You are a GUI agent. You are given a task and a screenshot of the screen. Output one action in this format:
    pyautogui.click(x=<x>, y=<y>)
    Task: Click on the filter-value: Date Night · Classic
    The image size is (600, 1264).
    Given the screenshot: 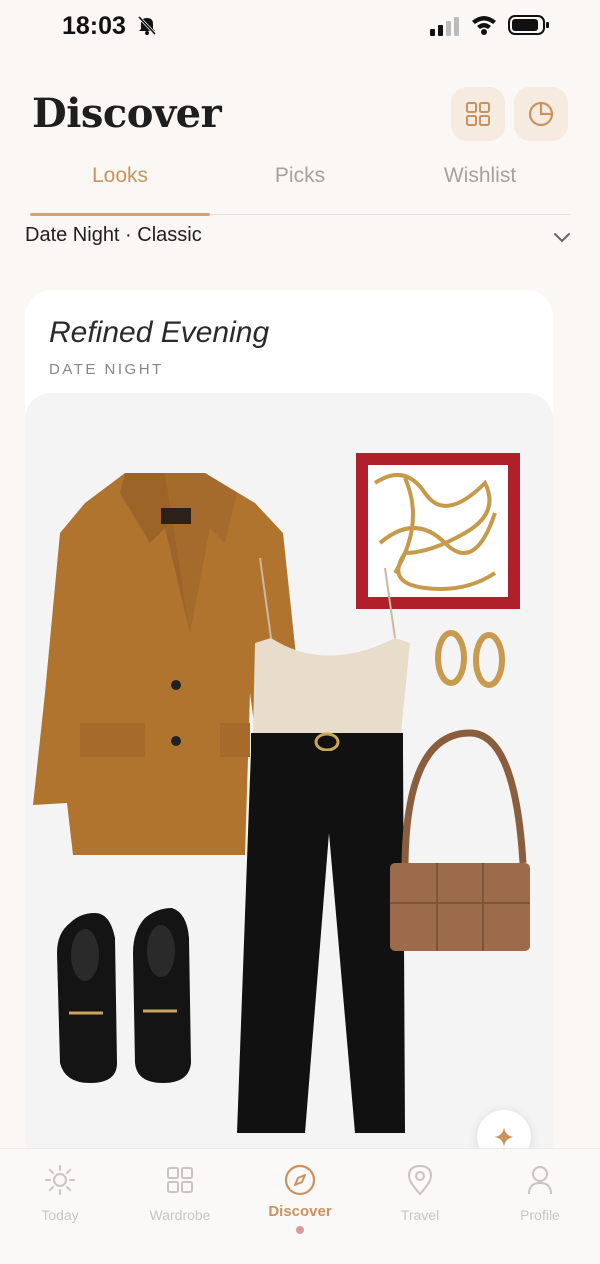 What is the action you would take?
    pyautogui.click(x=113, y=235)
    